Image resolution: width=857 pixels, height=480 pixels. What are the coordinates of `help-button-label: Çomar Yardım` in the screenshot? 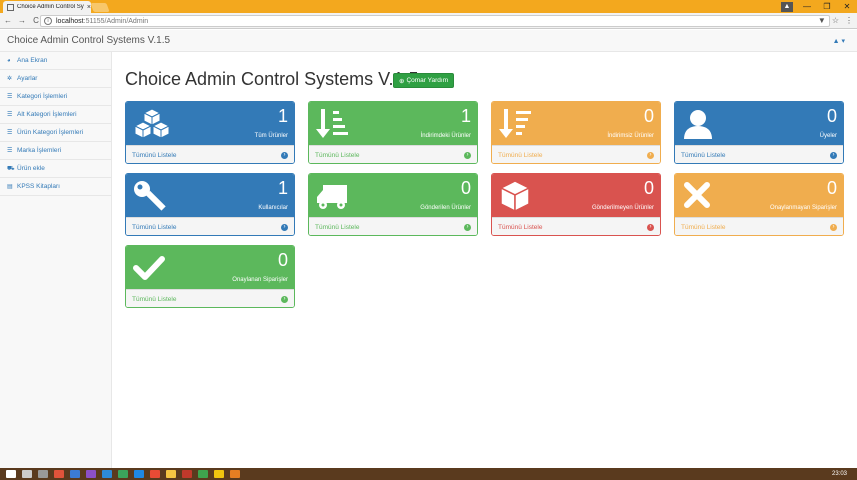 It's located at (427, 80).